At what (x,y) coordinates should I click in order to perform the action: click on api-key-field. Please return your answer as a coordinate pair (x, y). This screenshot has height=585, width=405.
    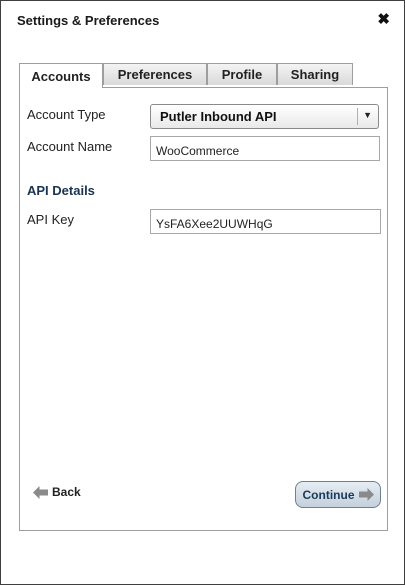
    Looking at the image, I should click on (265, 221).